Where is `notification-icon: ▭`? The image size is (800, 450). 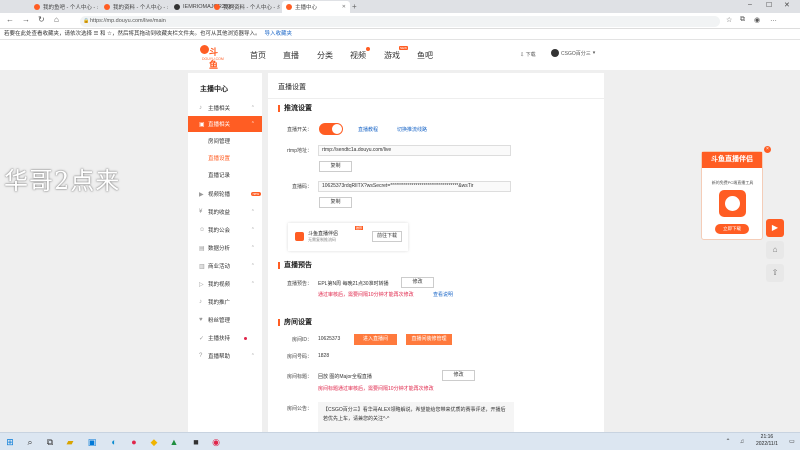
notification-icon: ▭ is located at coordinates (792, 442).